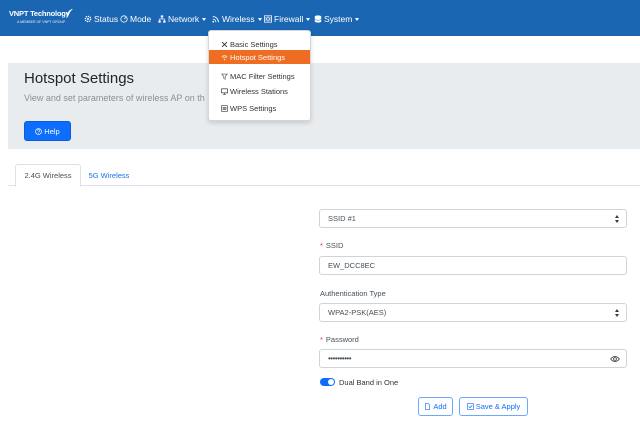  I want to click on nav-network-label: Network, so click(184, 19).